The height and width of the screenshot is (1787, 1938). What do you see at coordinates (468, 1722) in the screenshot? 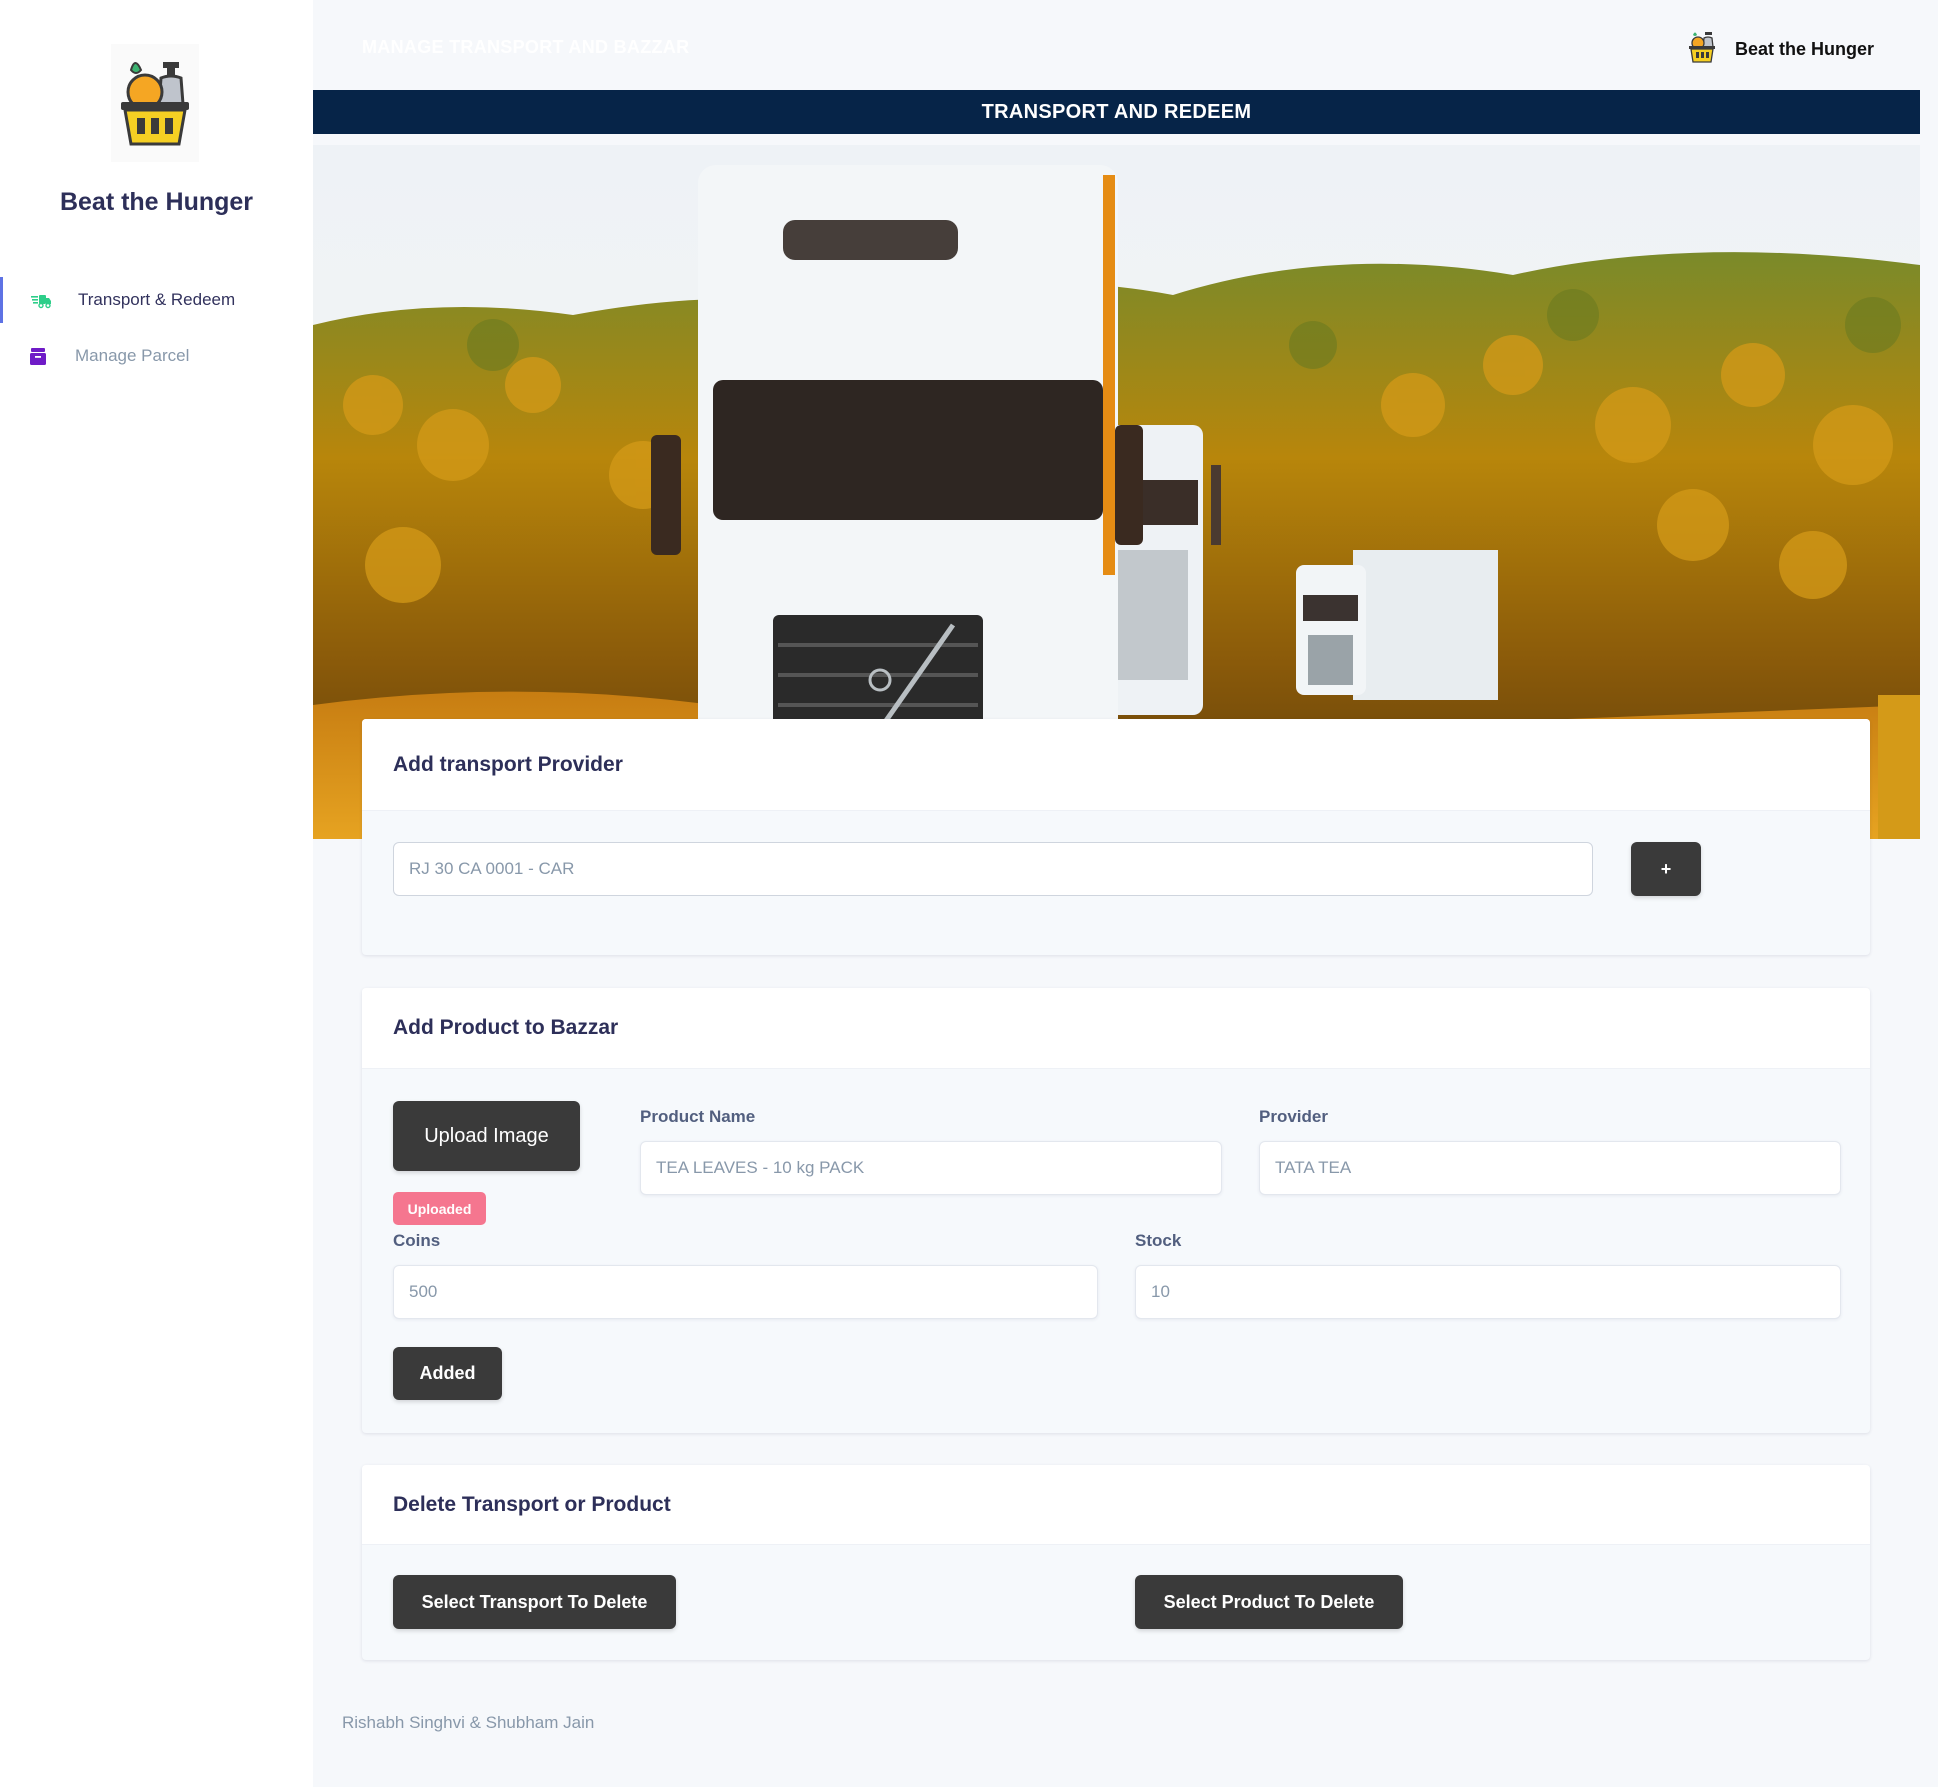
I see `footer-credits: Rishabh Singhvi & Shubham Jain` at bounding box center [468, 1722].